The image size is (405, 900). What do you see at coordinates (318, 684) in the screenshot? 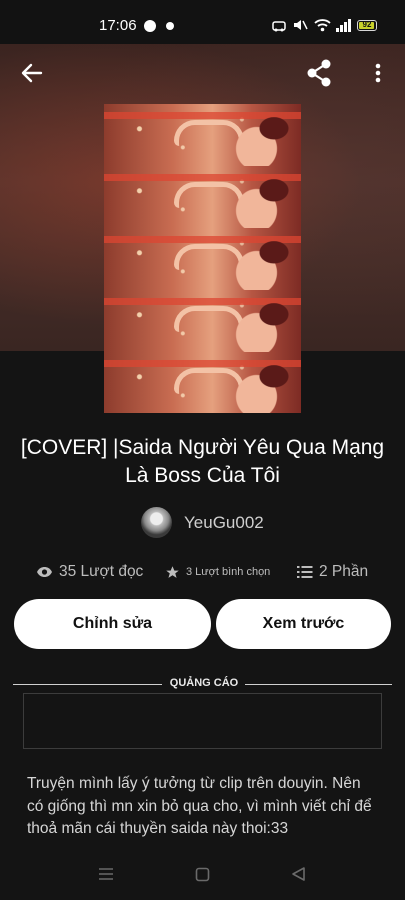
I see `ad-divider-right` at bounding box center [318, 684].